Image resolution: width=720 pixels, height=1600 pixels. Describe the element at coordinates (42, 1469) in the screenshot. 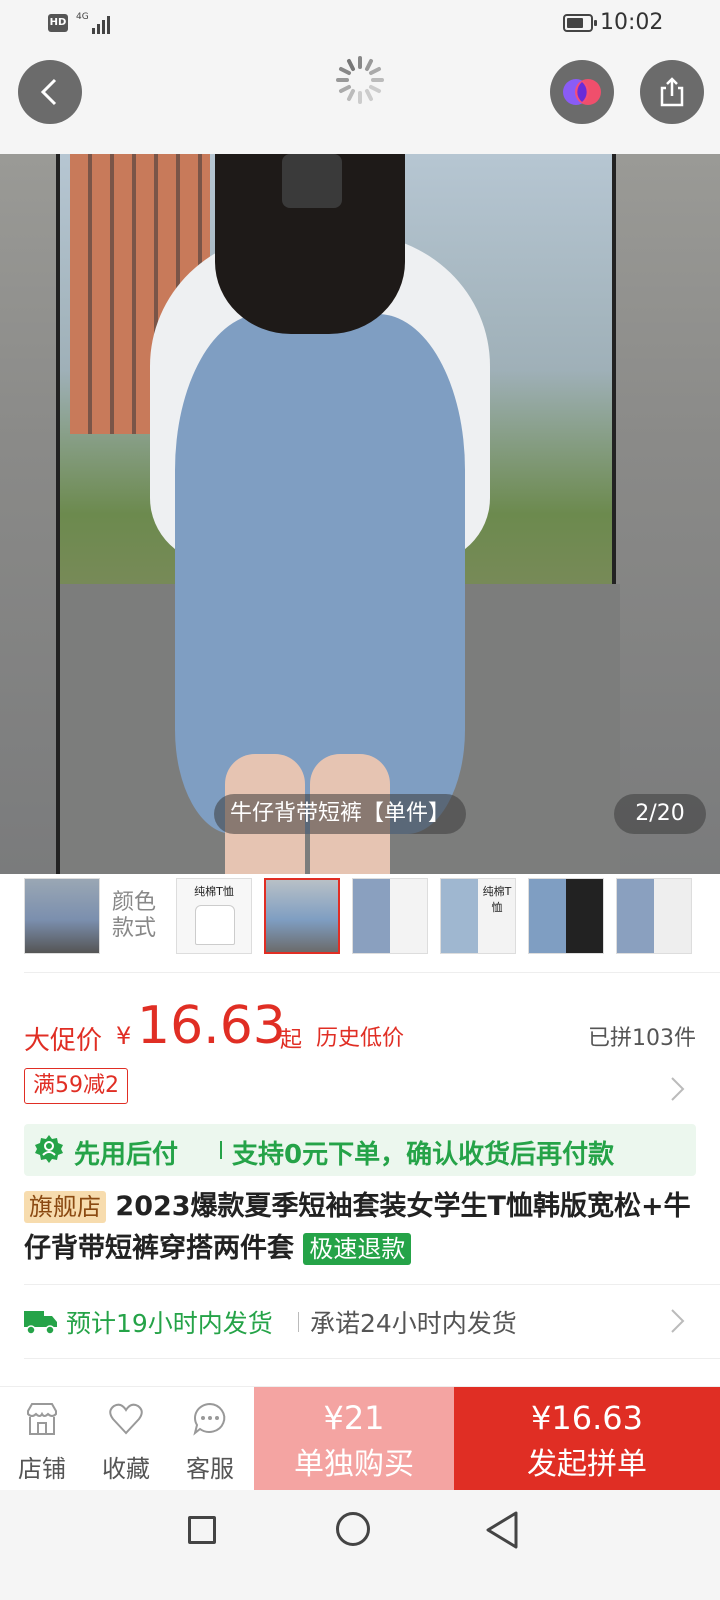

I see `store-label: 店铺` at that location.